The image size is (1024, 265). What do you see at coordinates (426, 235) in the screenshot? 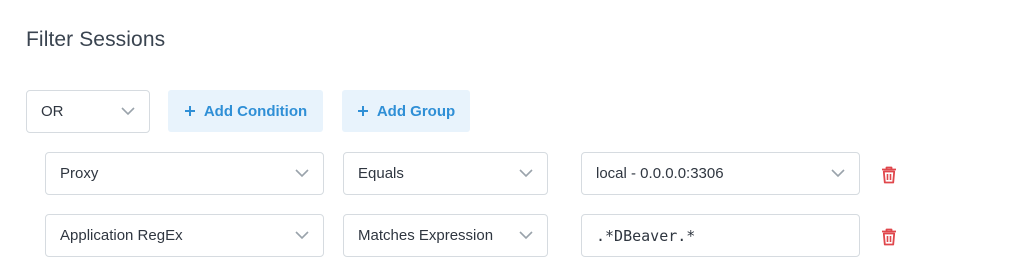
I see `condition-comparator-value: Matches Expression` at bounding box center [426, 235].